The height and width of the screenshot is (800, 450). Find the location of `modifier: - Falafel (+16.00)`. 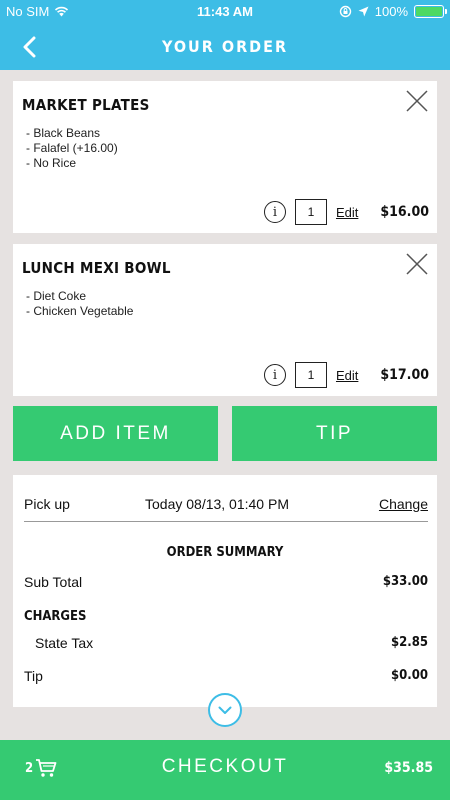

modifier: - Falafel (+16.00) is located at coordinates (72, 148).